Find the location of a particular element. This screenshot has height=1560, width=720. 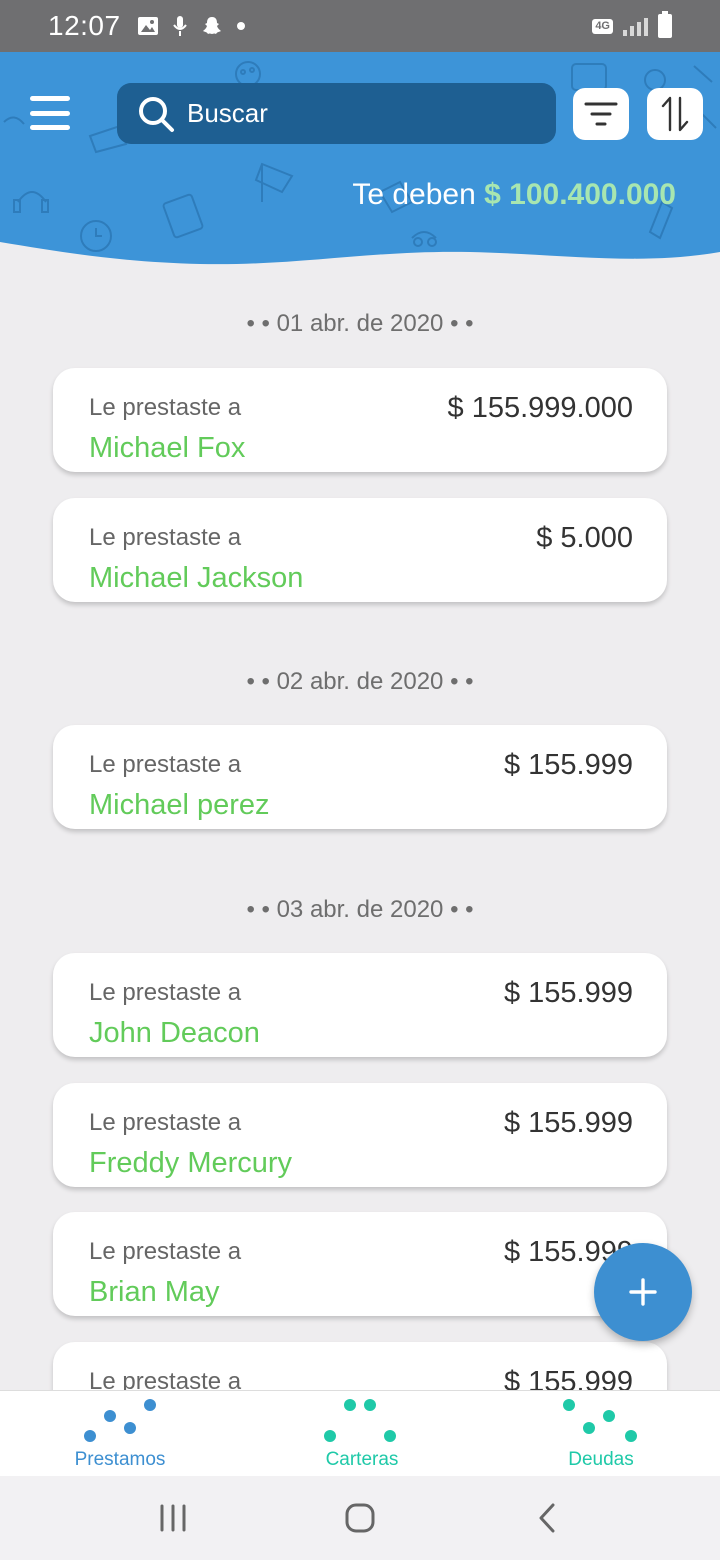

network-type-badge: 4G is located at coordinates (602, 26).